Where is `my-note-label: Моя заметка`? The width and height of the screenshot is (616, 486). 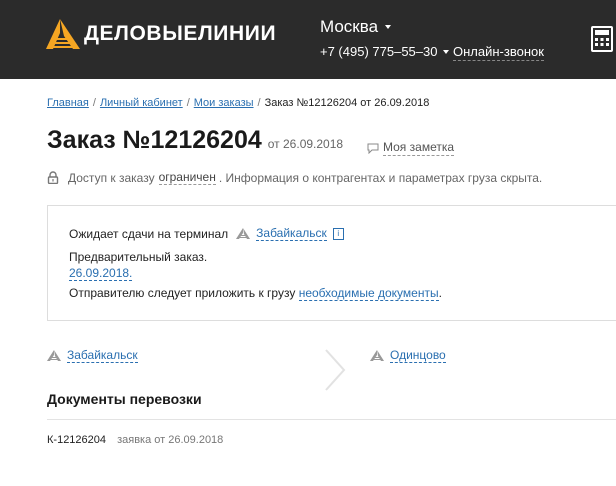
my-note-label: Моя заметка is located at coordinates (419, 148).